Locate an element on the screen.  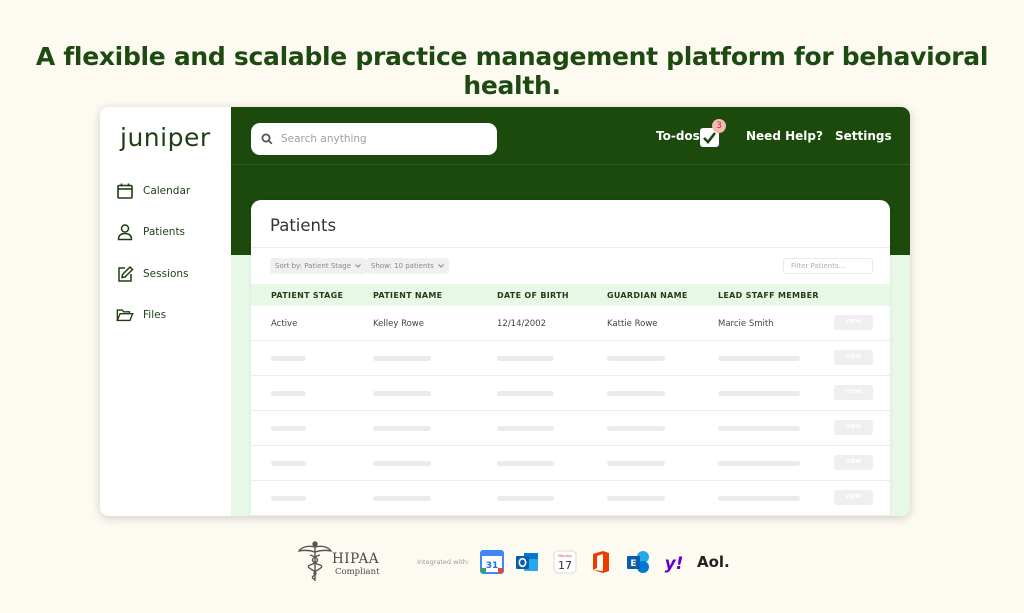
google-calendar-day: 31 is located at coordinates (492, 566).